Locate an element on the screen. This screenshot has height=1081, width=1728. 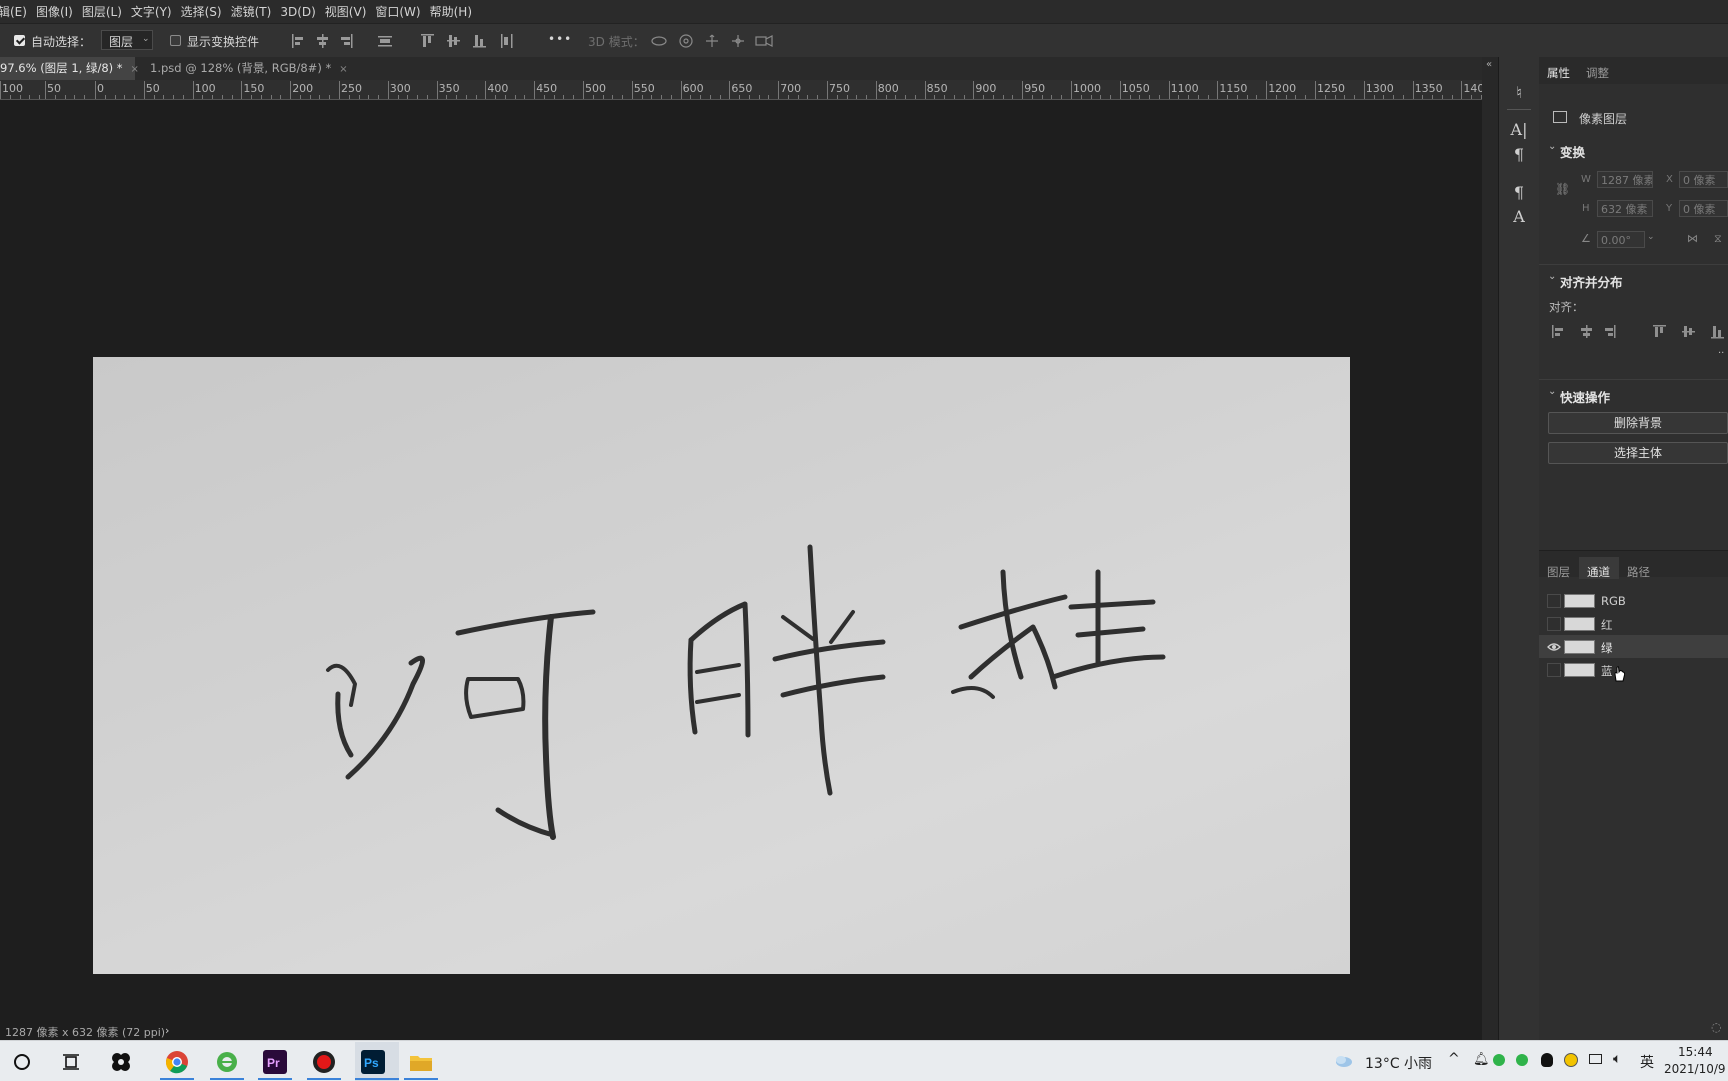
y-position-field: 0 像素 is located at coordinates (1703, 208).